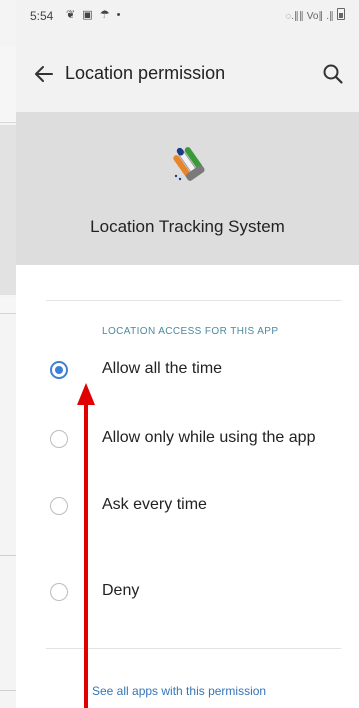  Describe the element at coordinates (42, 16) in the screenshot. I see `status-time: 5:54` at that location.